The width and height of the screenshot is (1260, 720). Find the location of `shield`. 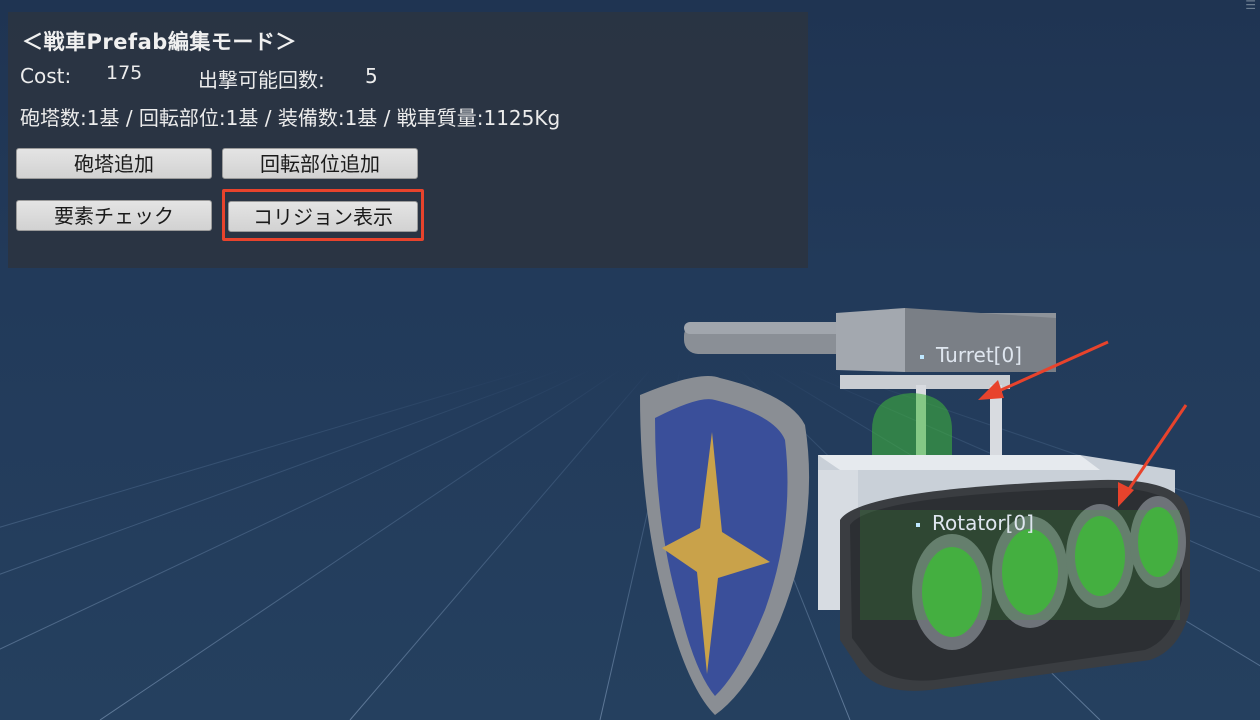

shield is located at coordinates (725, 545).